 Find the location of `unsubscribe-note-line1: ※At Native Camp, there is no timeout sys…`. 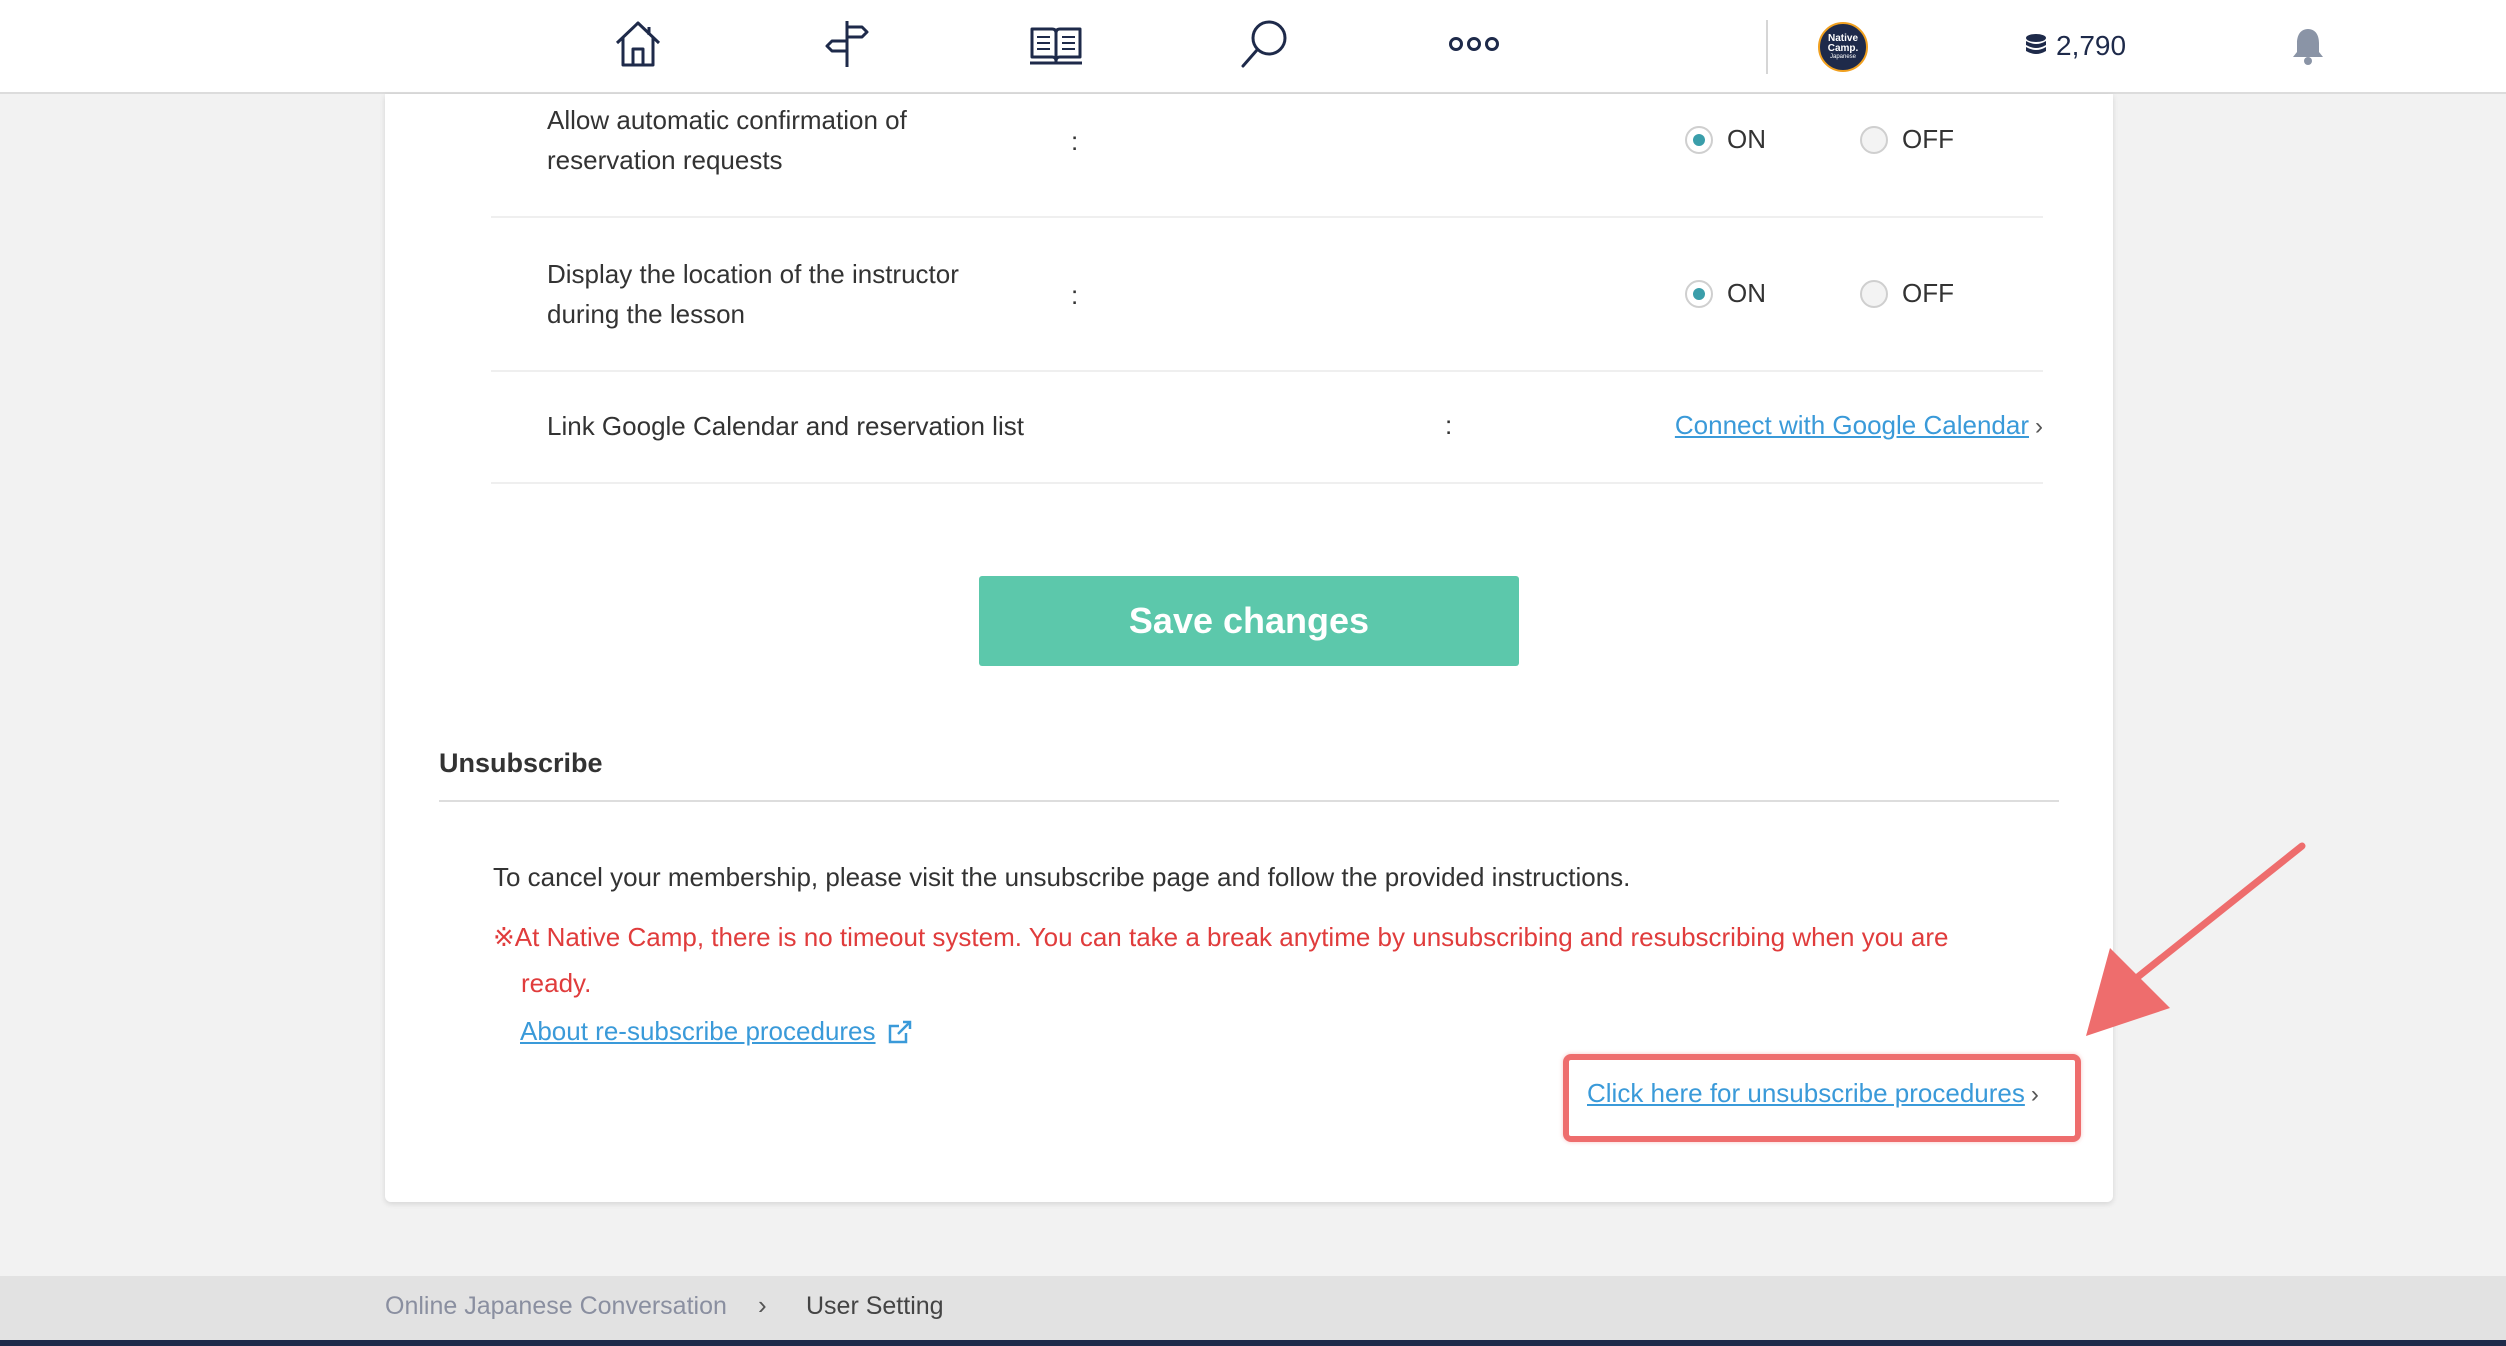

unsubscribe-note-line1: ※At Native Camp, there is no timeout sys… is located at coordinates (1221, 937).